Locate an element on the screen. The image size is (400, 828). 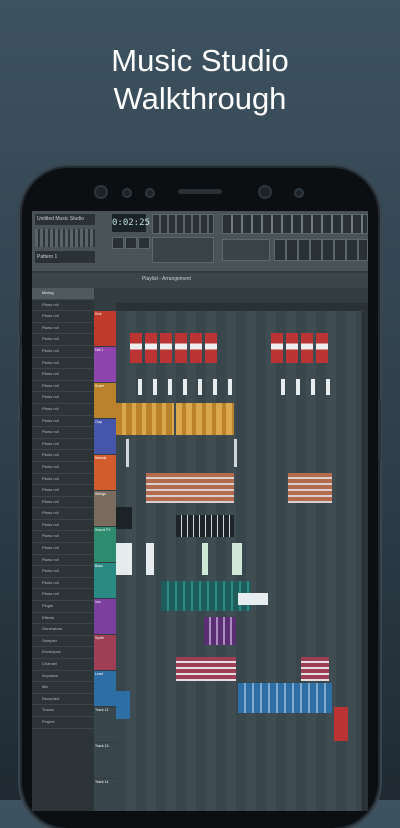
preset-strip is located at coordinates (65, 238).